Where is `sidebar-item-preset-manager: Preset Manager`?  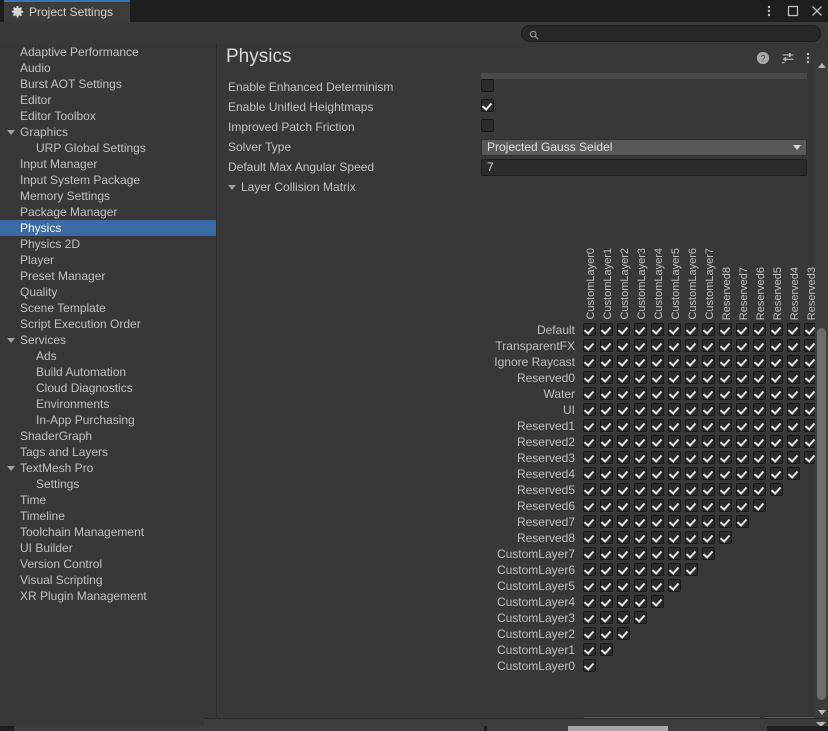 sidebar-item-preset-manager: Preset Manager is located at coordinates (108, 276).